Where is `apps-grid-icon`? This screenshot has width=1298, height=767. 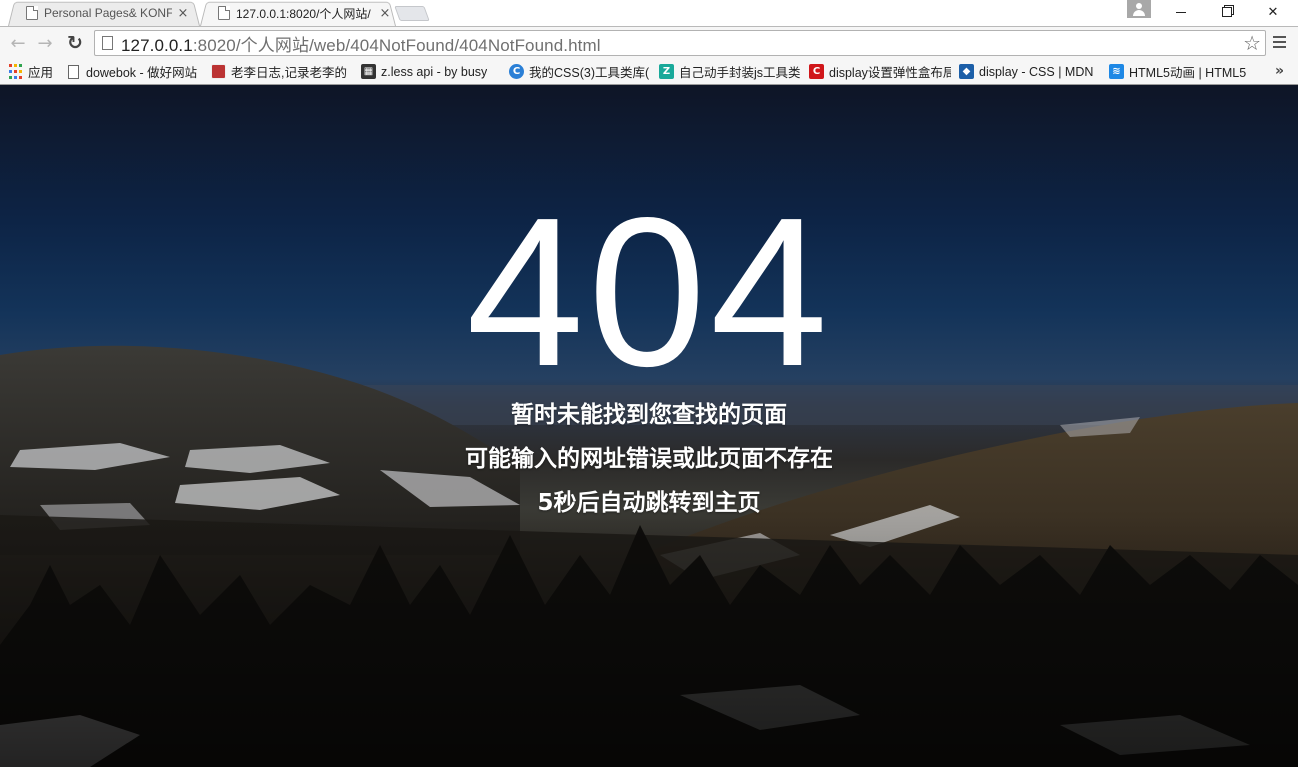
apps-grid-icon is located at coordinates (15, 71).